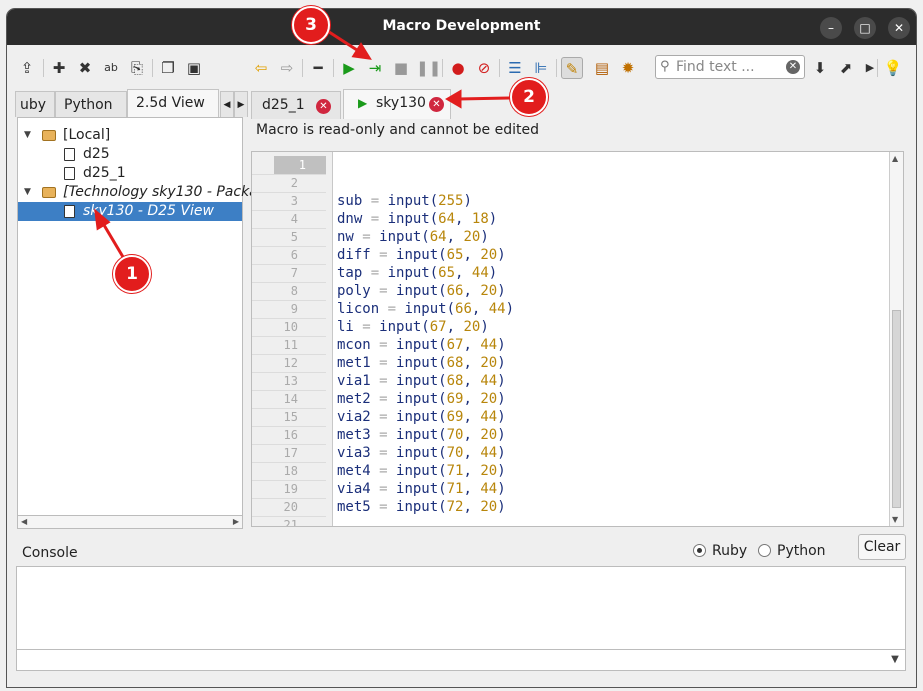 This screenshot has width=923, height=691. What do you see at coordinates (455, 471) in the screenshot?
I see `code-token: 71` at bounding box center [455, 471].